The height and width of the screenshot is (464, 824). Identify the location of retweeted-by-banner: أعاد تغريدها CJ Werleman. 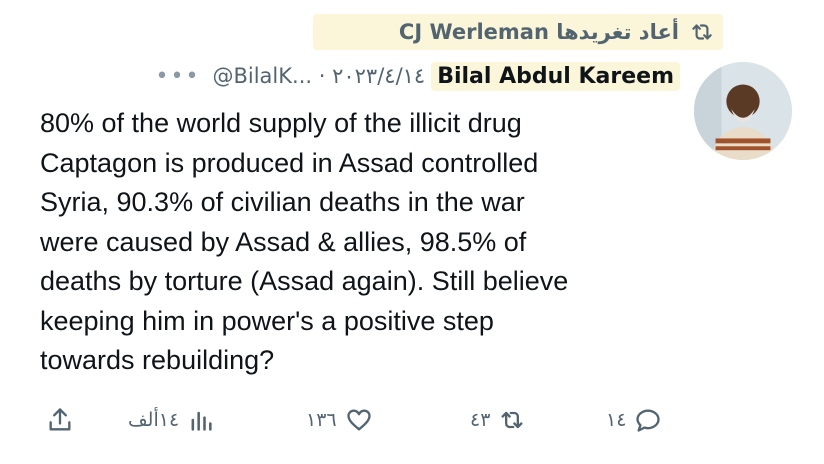
(518, 32).